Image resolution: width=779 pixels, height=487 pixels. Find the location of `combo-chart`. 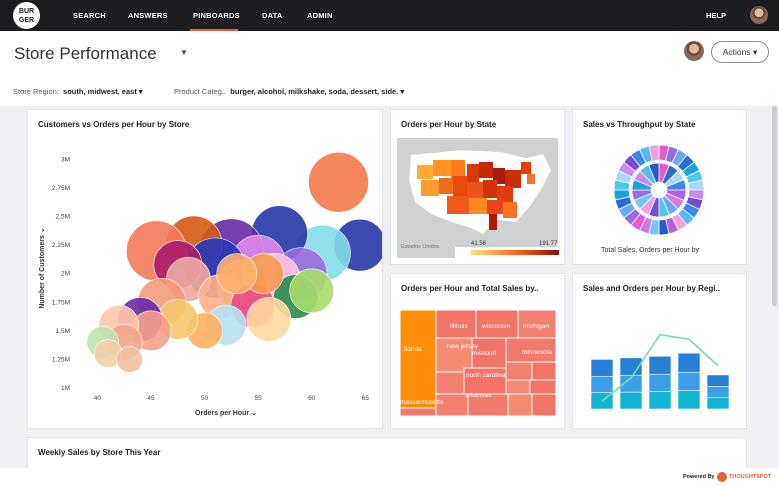

combo-chart is located at coordinates (660, 371).